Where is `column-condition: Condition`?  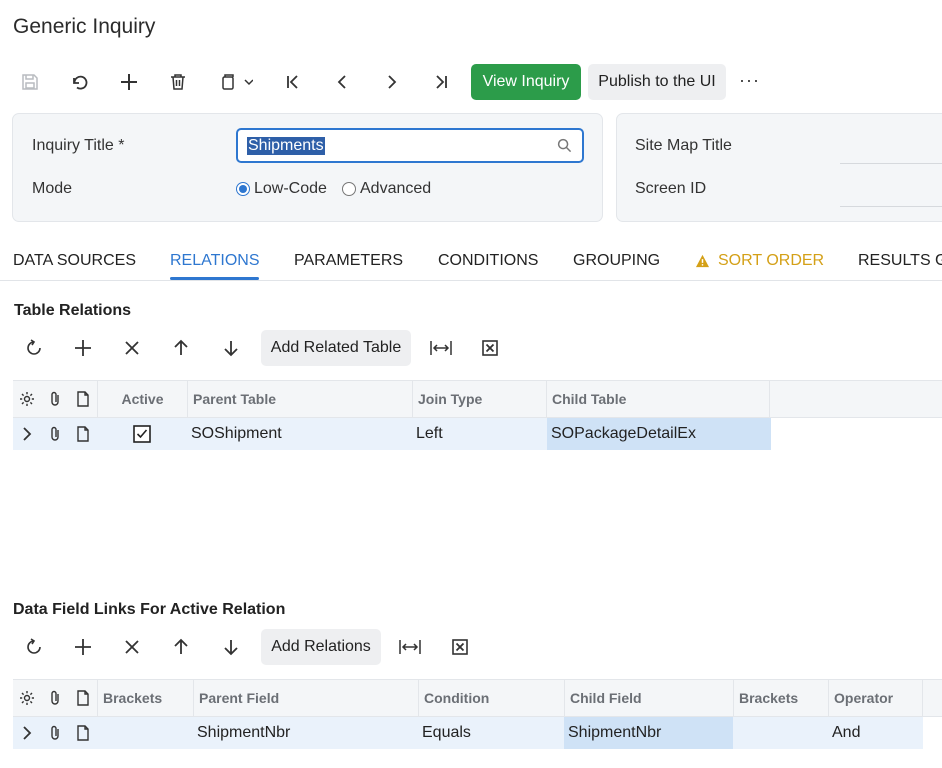 column-condition: Condition is located at coordinates (491, 698).